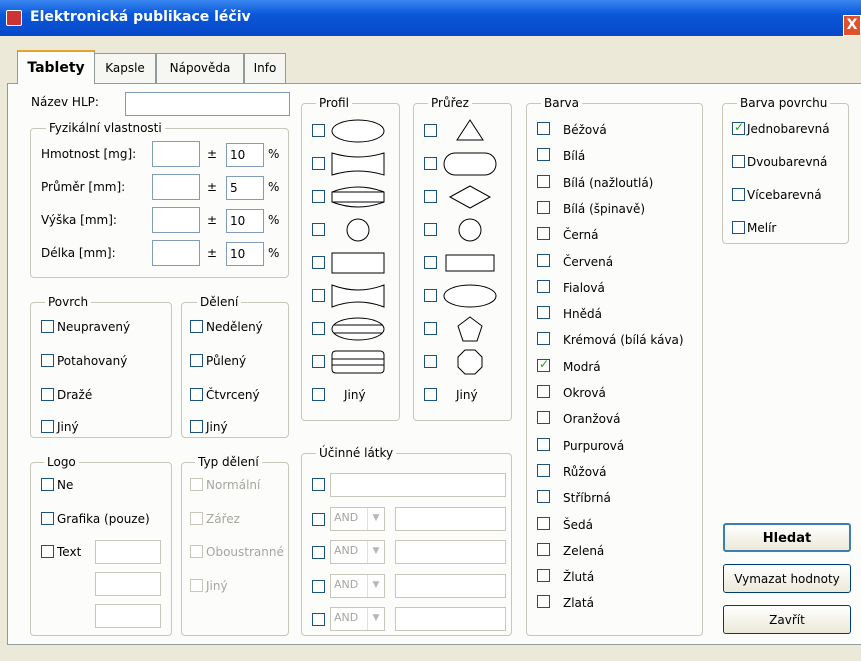  Describe the element at coordinates (318, 586) in the screenshot. I see `ingredient-4-checkbox` at that location.